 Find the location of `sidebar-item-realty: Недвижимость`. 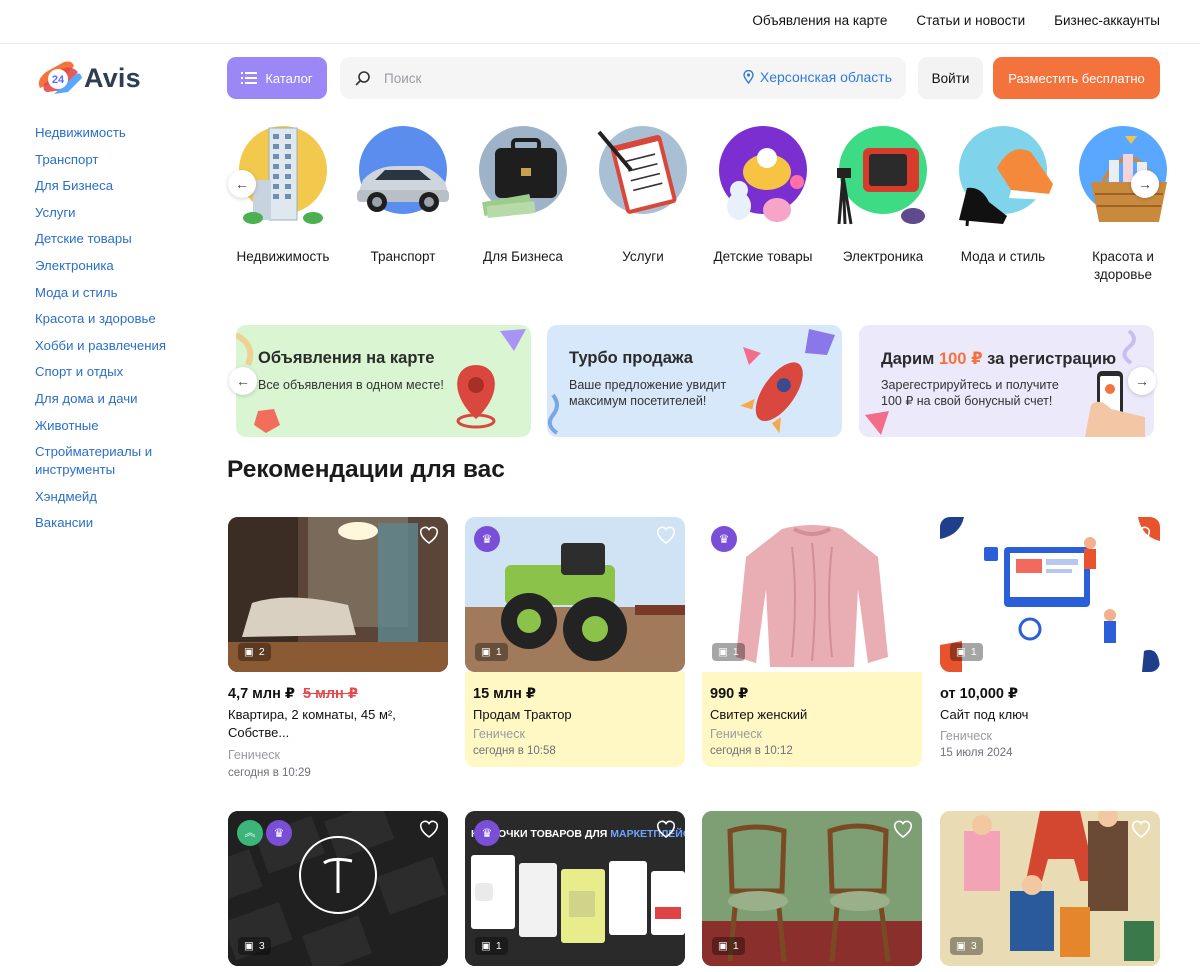

sidebar-item-realty: Недвижимость is located at coordinates (122, 133).